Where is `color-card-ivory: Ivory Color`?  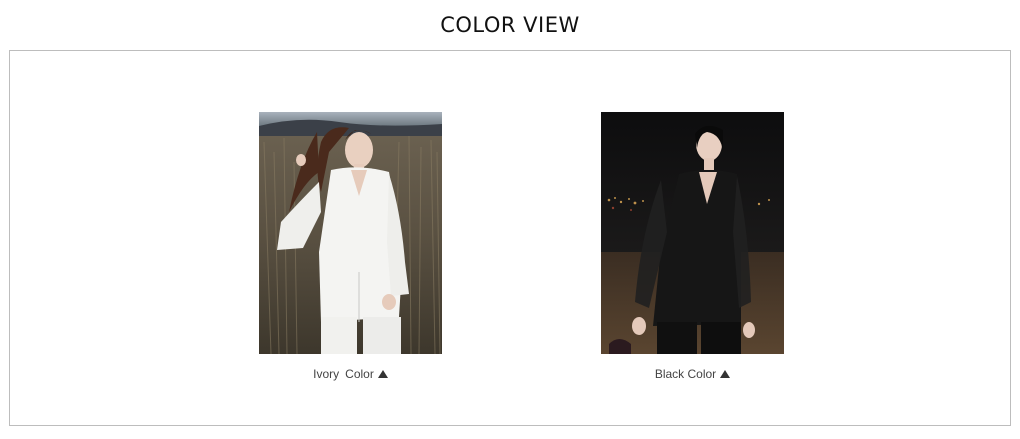
color-card-ivory: Ivory Color is located at coordinates (350, 246).